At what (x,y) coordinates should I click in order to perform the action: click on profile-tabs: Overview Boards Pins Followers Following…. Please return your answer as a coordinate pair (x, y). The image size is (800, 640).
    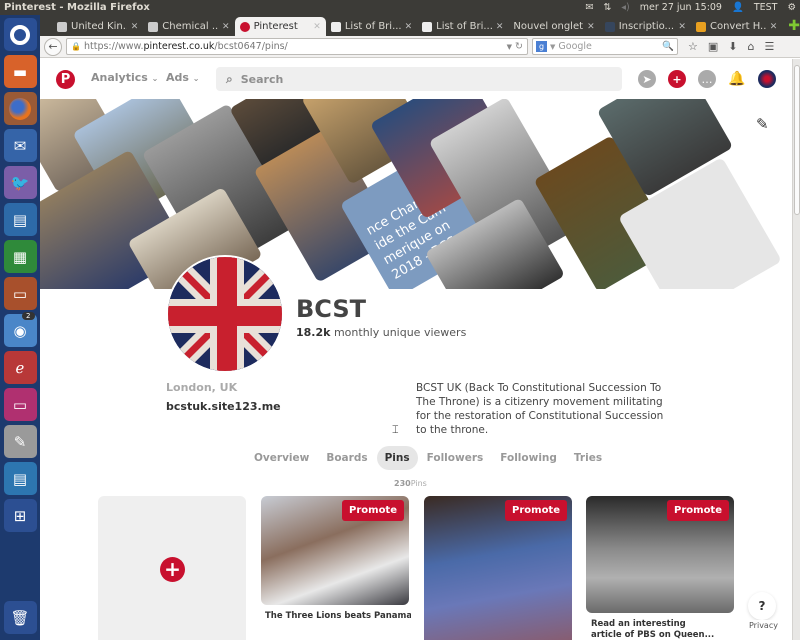
    Looking at the image, I should click on (428, 458).